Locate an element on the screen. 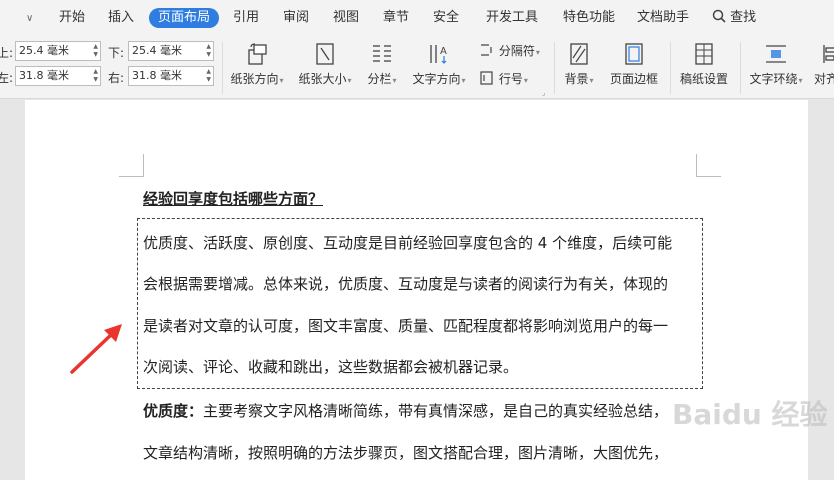  text-wrap-button: 文字环绕▾ is located at coordinates (776, 64).